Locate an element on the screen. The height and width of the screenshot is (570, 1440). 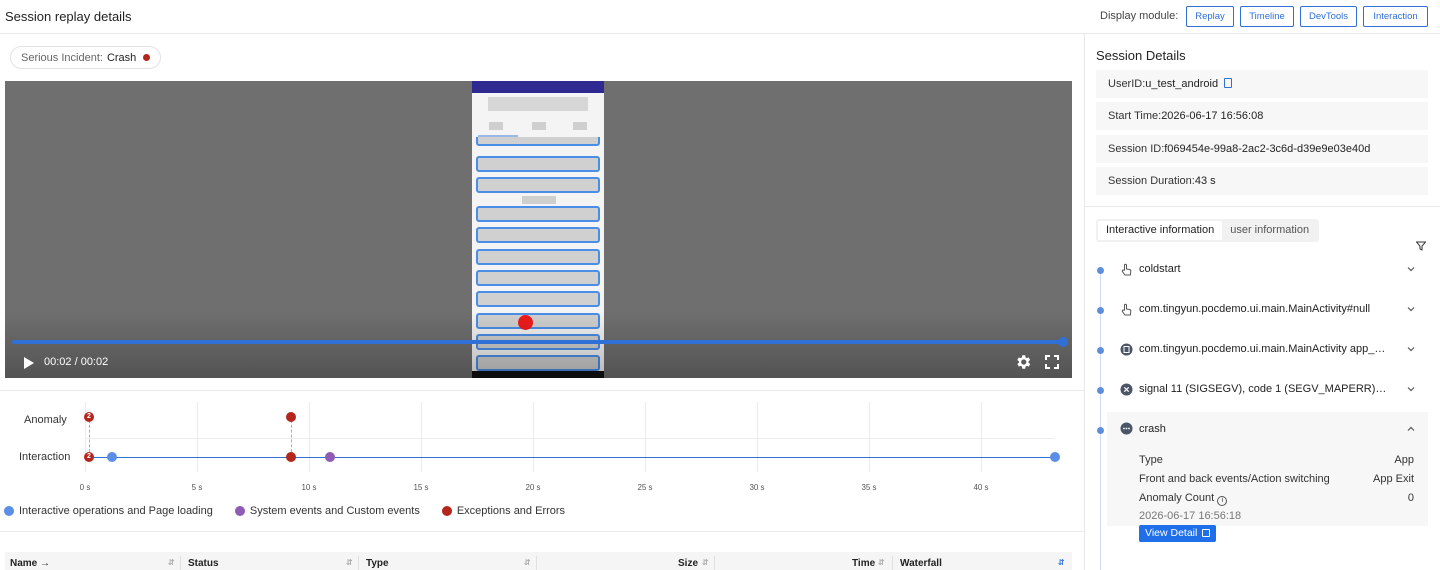
column-header-time: Time is located at coordinates (863, 563).